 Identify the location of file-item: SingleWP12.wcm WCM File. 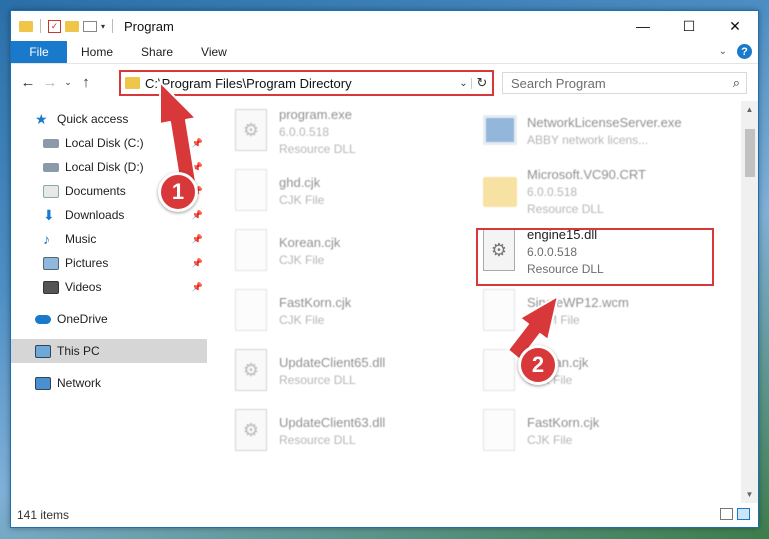
(598, 311).